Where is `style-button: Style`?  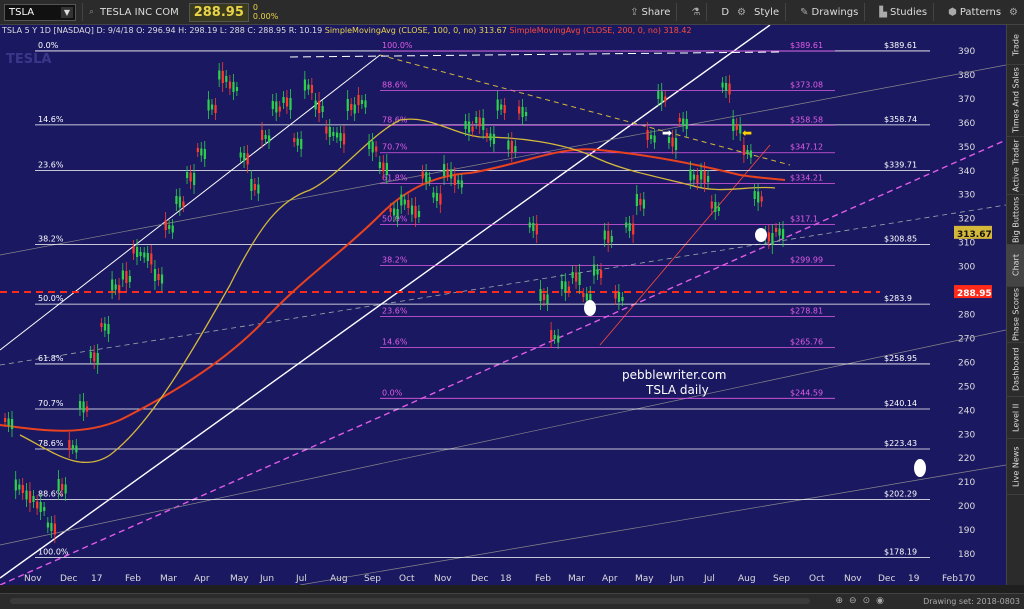 style-button: Style is located at coordinates (766, 12).